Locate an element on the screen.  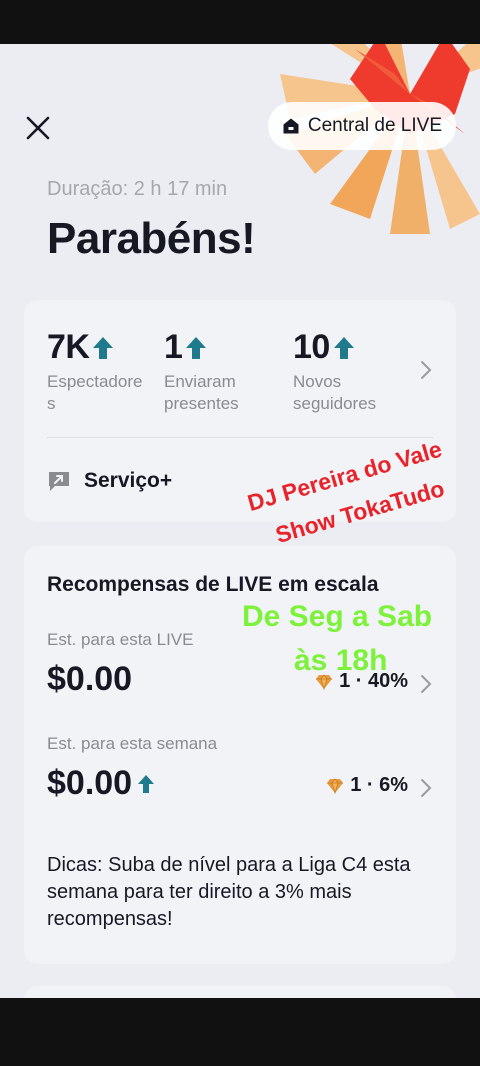
service-plus-row: Serviço+ is located at coordinates (109, 481).